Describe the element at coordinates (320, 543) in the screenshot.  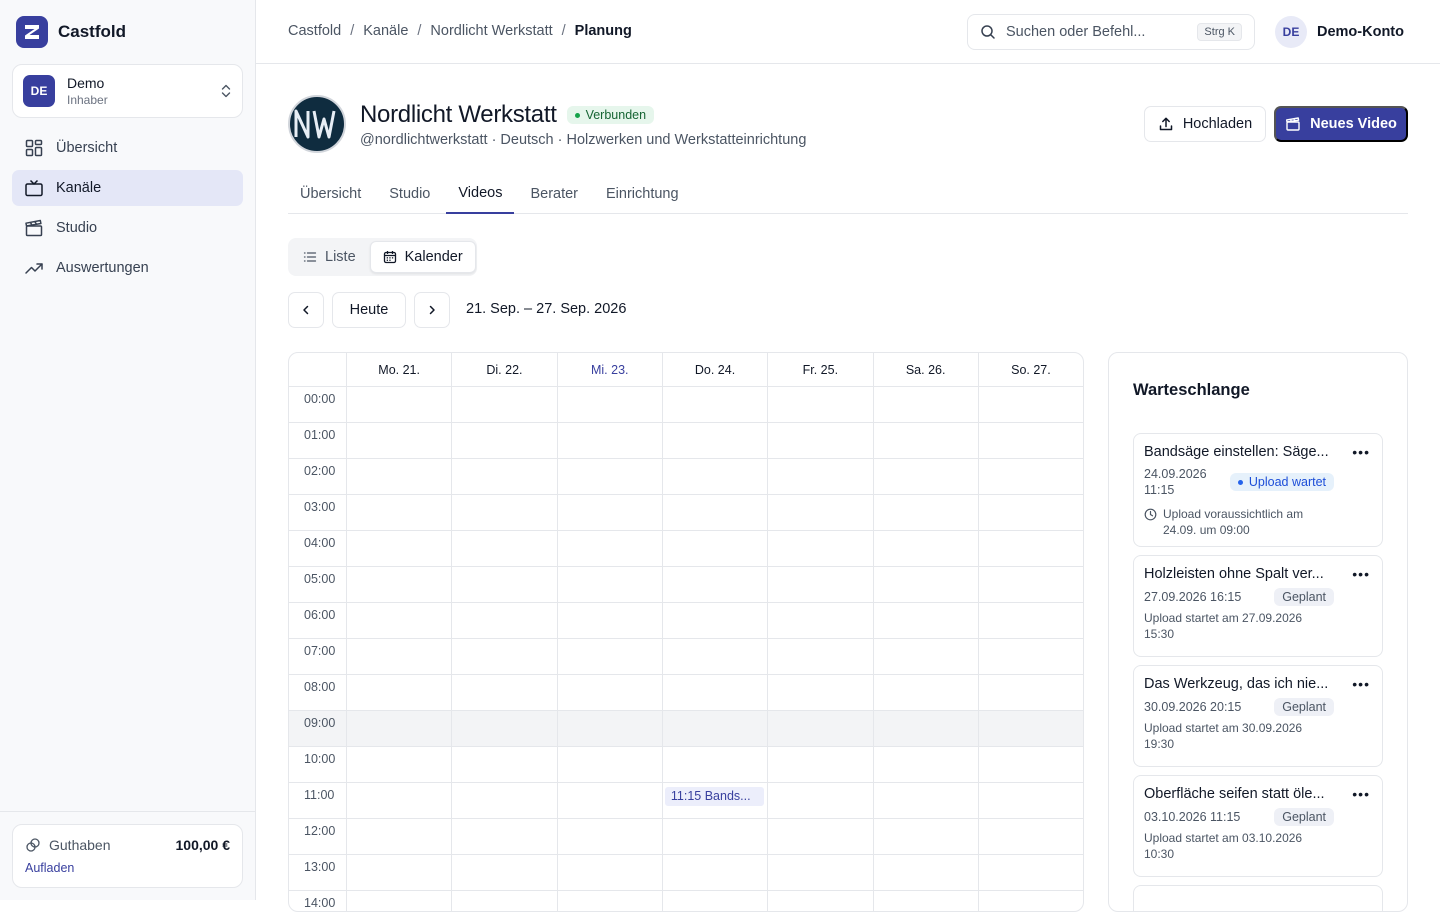
I see `hour-label: 04:00` at that location.